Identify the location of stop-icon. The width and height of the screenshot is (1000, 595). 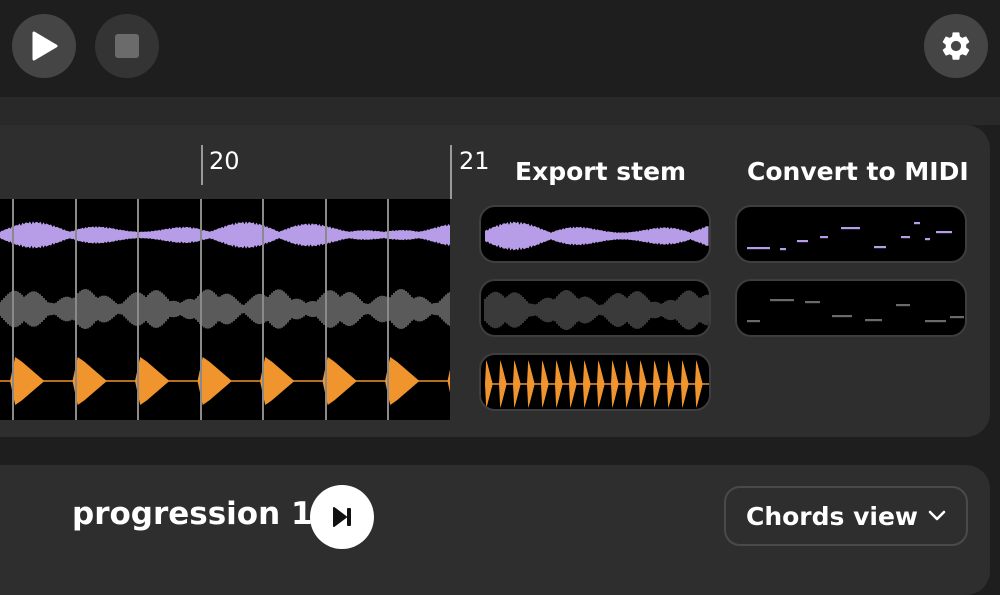
(127, 46).